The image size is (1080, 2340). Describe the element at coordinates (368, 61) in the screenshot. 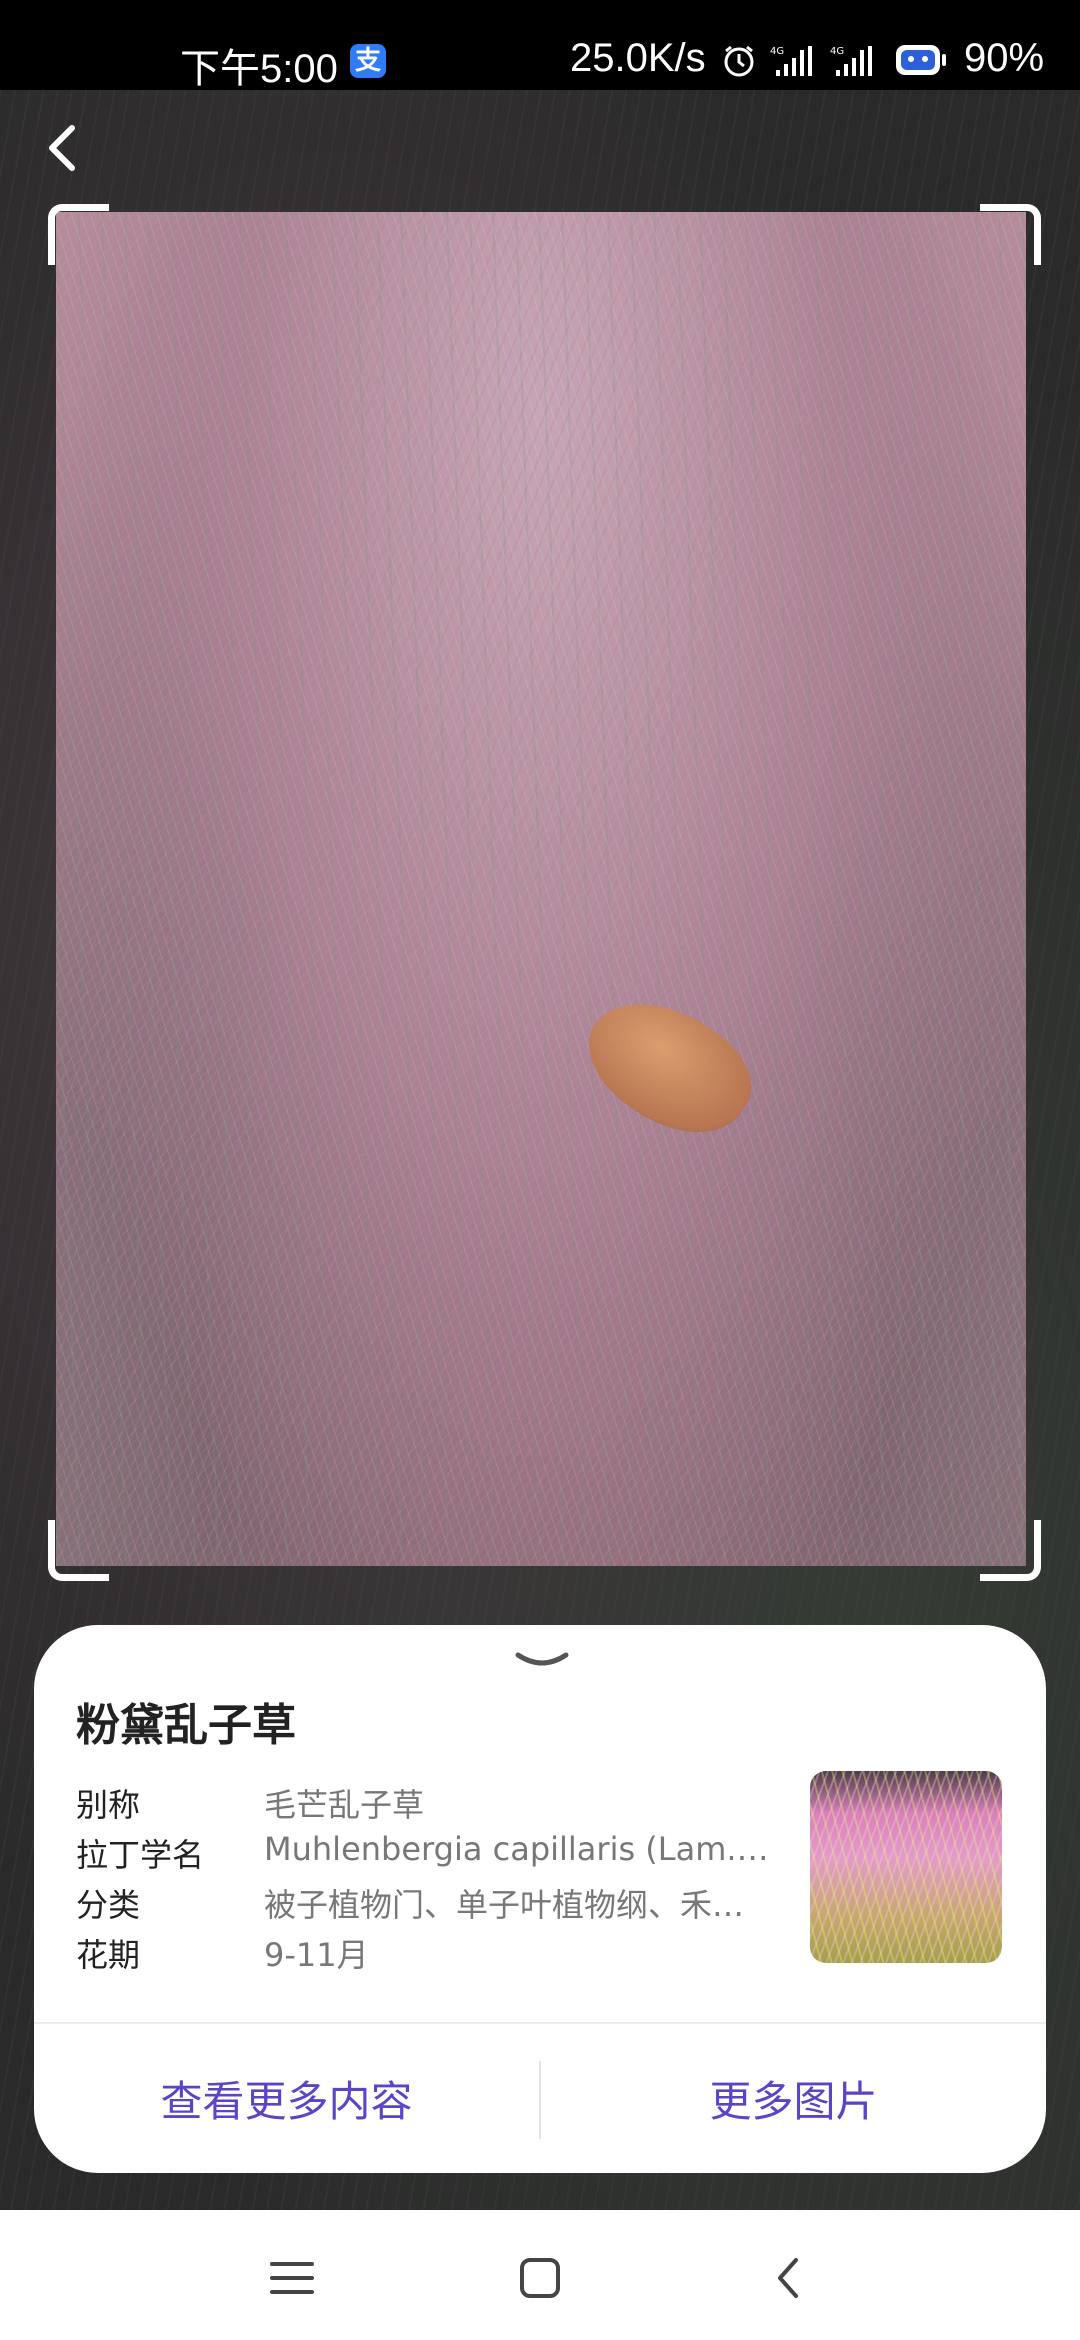

I see `alipay-notification-icon: 支` at that location.